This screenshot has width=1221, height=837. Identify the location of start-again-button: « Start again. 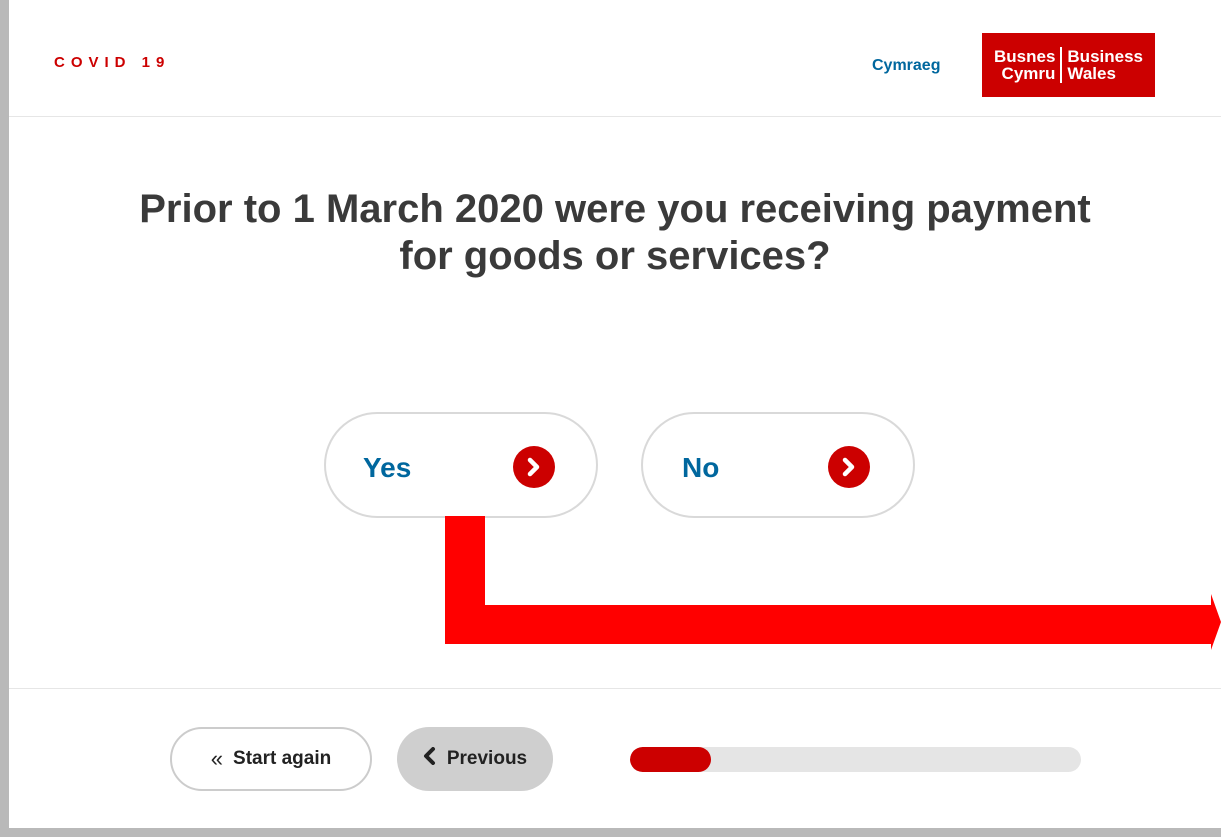
(271, 759).